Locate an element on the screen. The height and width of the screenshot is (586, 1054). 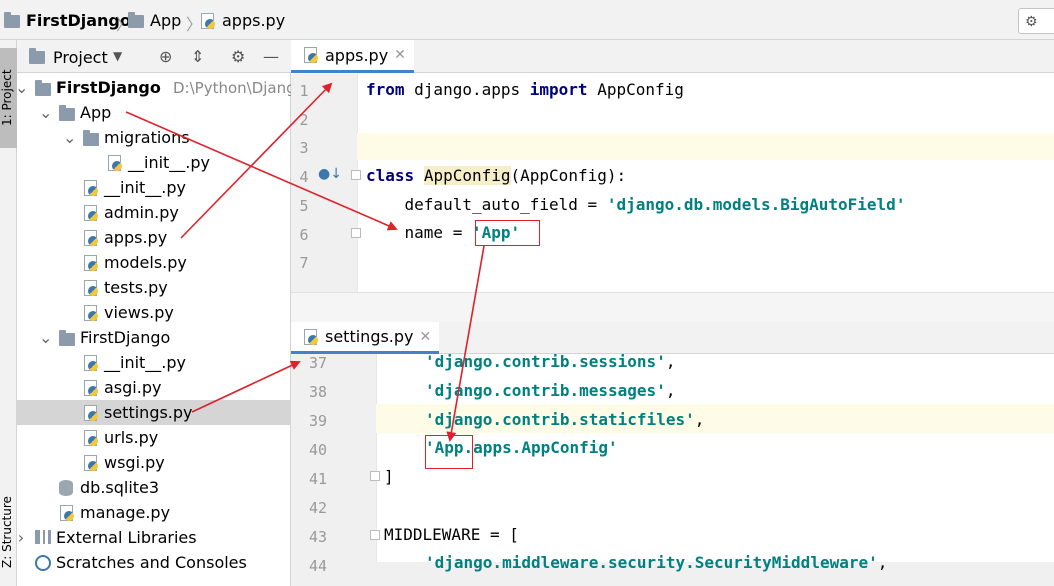
code-line-43: MIDDLEWARE = [ is located at coordinates (451, 534).